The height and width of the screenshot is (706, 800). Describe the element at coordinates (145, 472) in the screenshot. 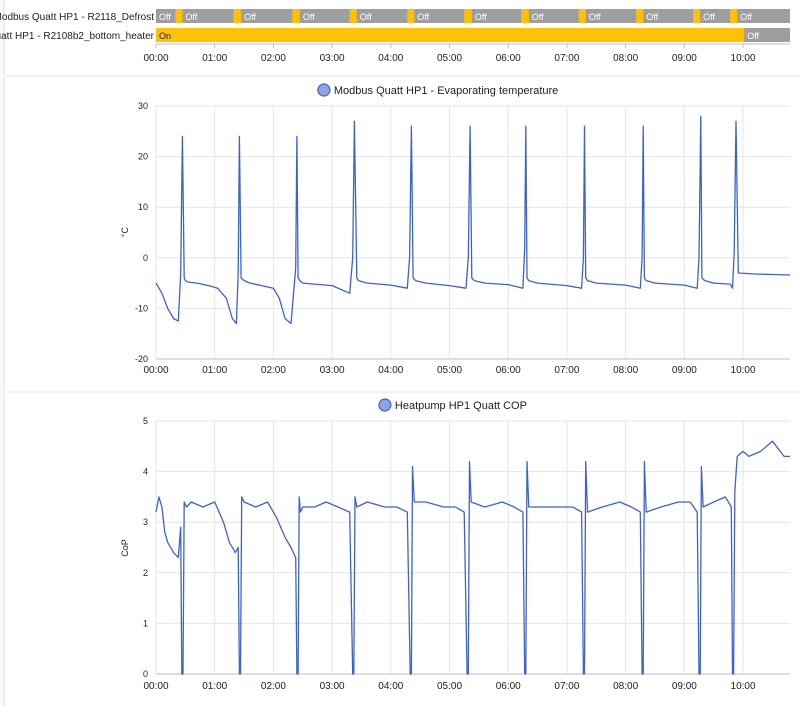

I see `y-tick-label: 4` at that location.